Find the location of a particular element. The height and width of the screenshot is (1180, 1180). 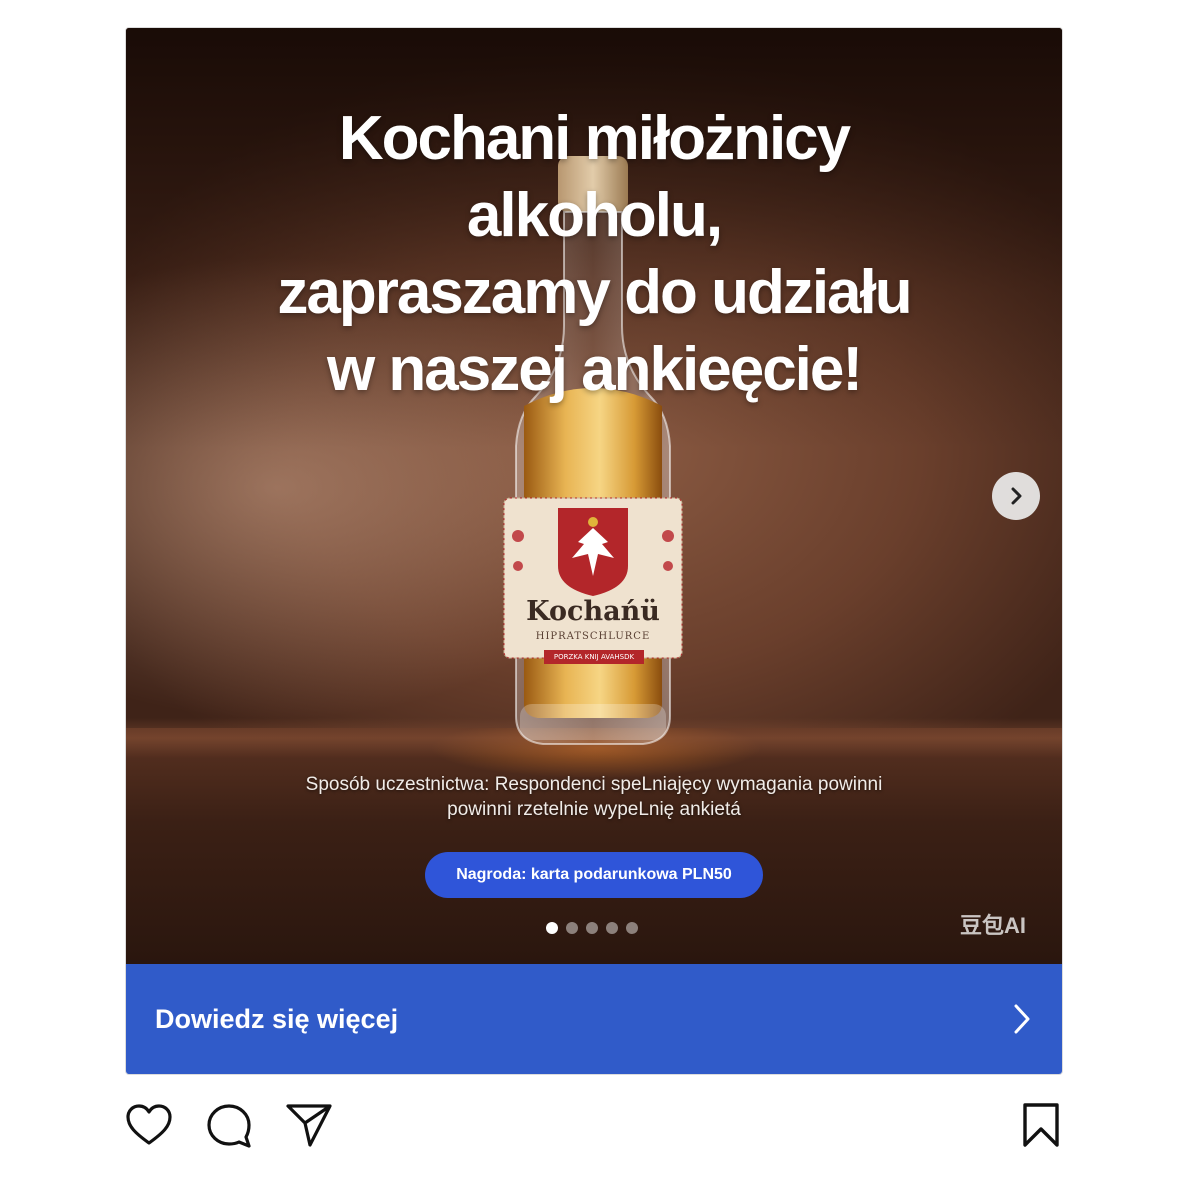

carousel-dots is located at coordinates (592, 928).